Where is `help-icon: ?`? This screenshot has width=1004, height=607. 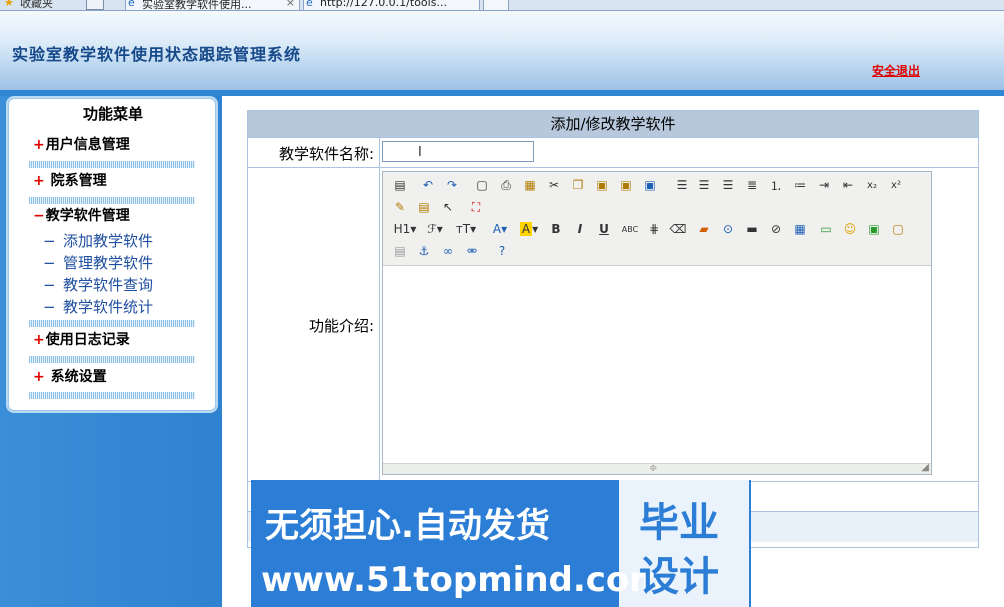
help-icon: ? is located at coordinates (502, 251).